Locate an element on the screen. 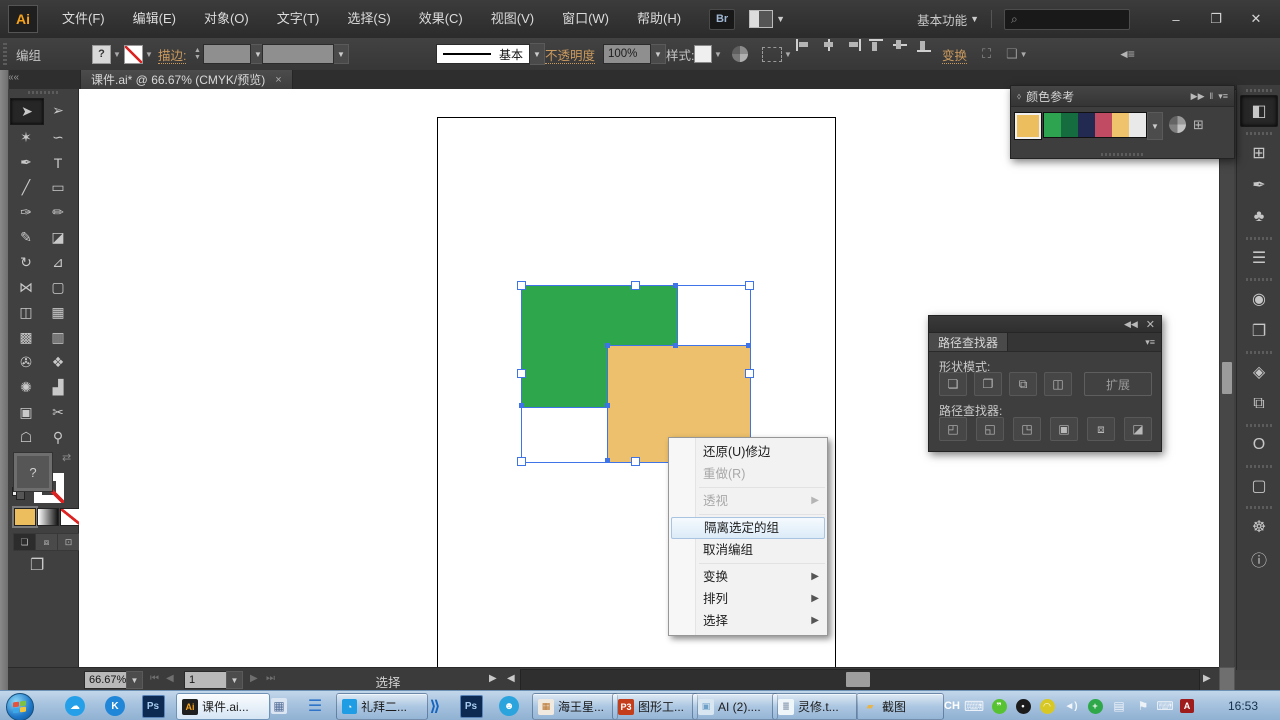 Image resolution: width=1280 pixels, height=720 pixels. merge-button: ◳ is located at coordinates (1027, 429).